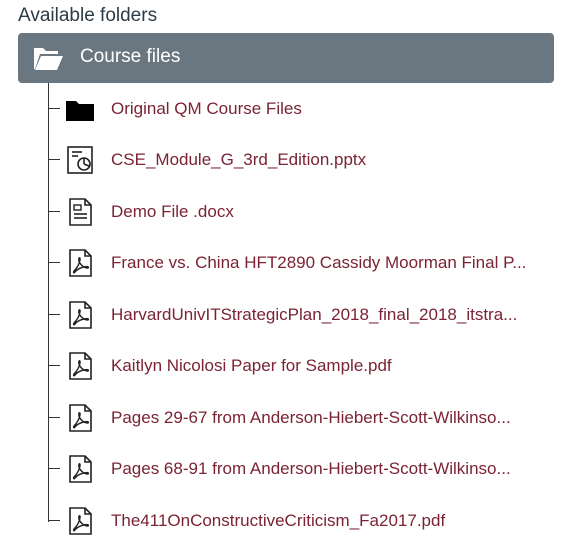 This screenshot has width=585, height=550. Describe the element at coordinates (80, 109) in the screenshot. I see `folder-icon` at that location.